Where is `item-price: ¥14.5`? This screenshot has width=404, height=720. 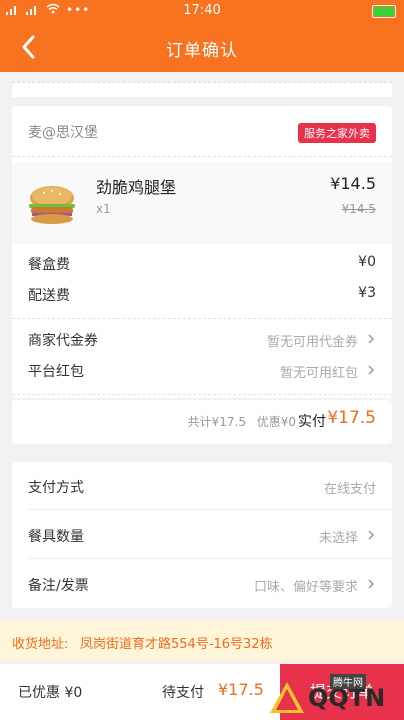 item-price: ¥14.5 is located at coordinates (353, 183).